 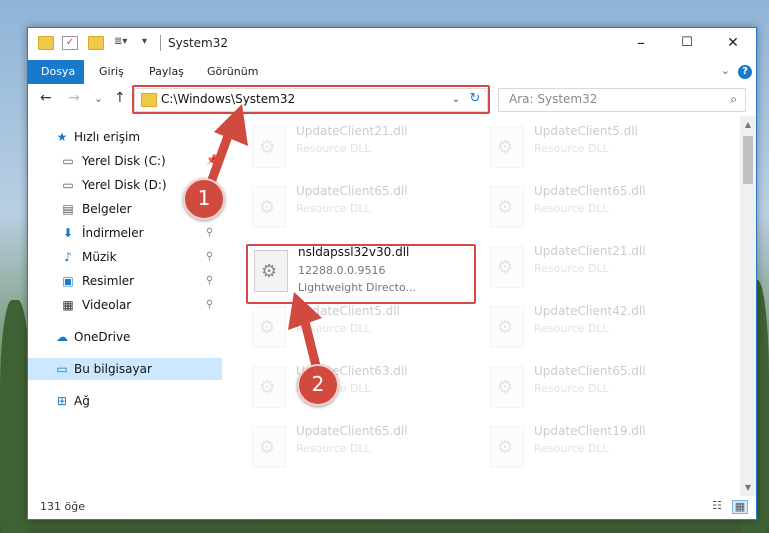 I want to click on close-button: ✕, so click(x=733, y=43).